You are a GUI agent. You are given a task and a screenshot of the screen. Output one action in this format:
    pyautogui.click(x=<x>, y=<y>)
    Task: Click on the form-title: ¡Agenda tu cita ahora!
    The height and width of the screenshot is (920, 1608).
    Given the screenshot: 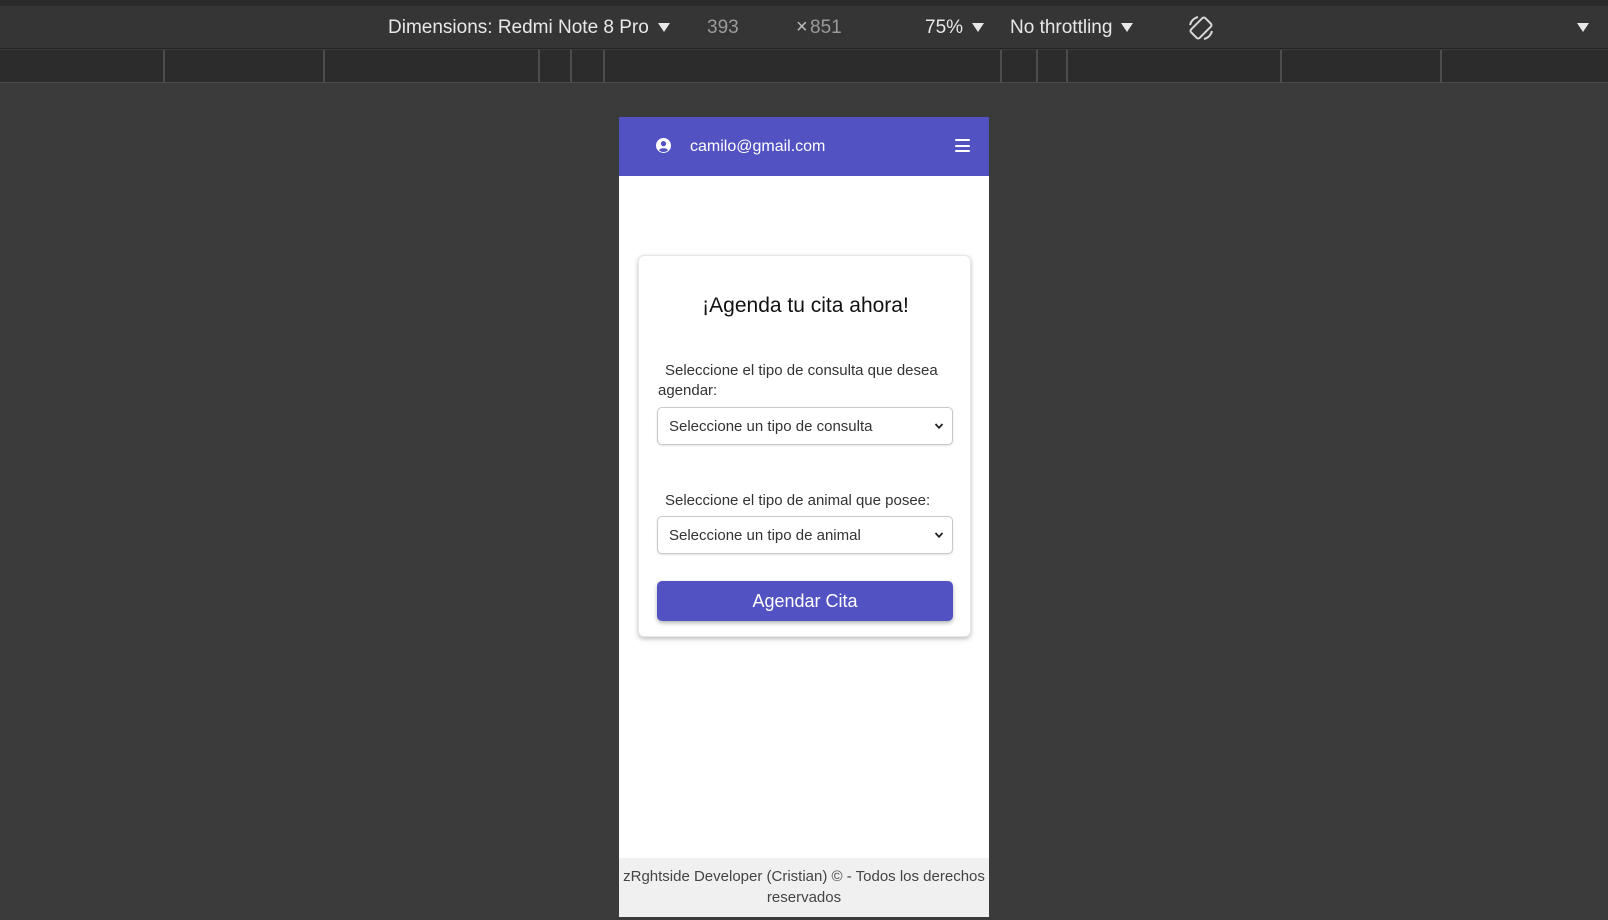 What is the action you would take?
    pyautogui.click(x=805, y=305)
    